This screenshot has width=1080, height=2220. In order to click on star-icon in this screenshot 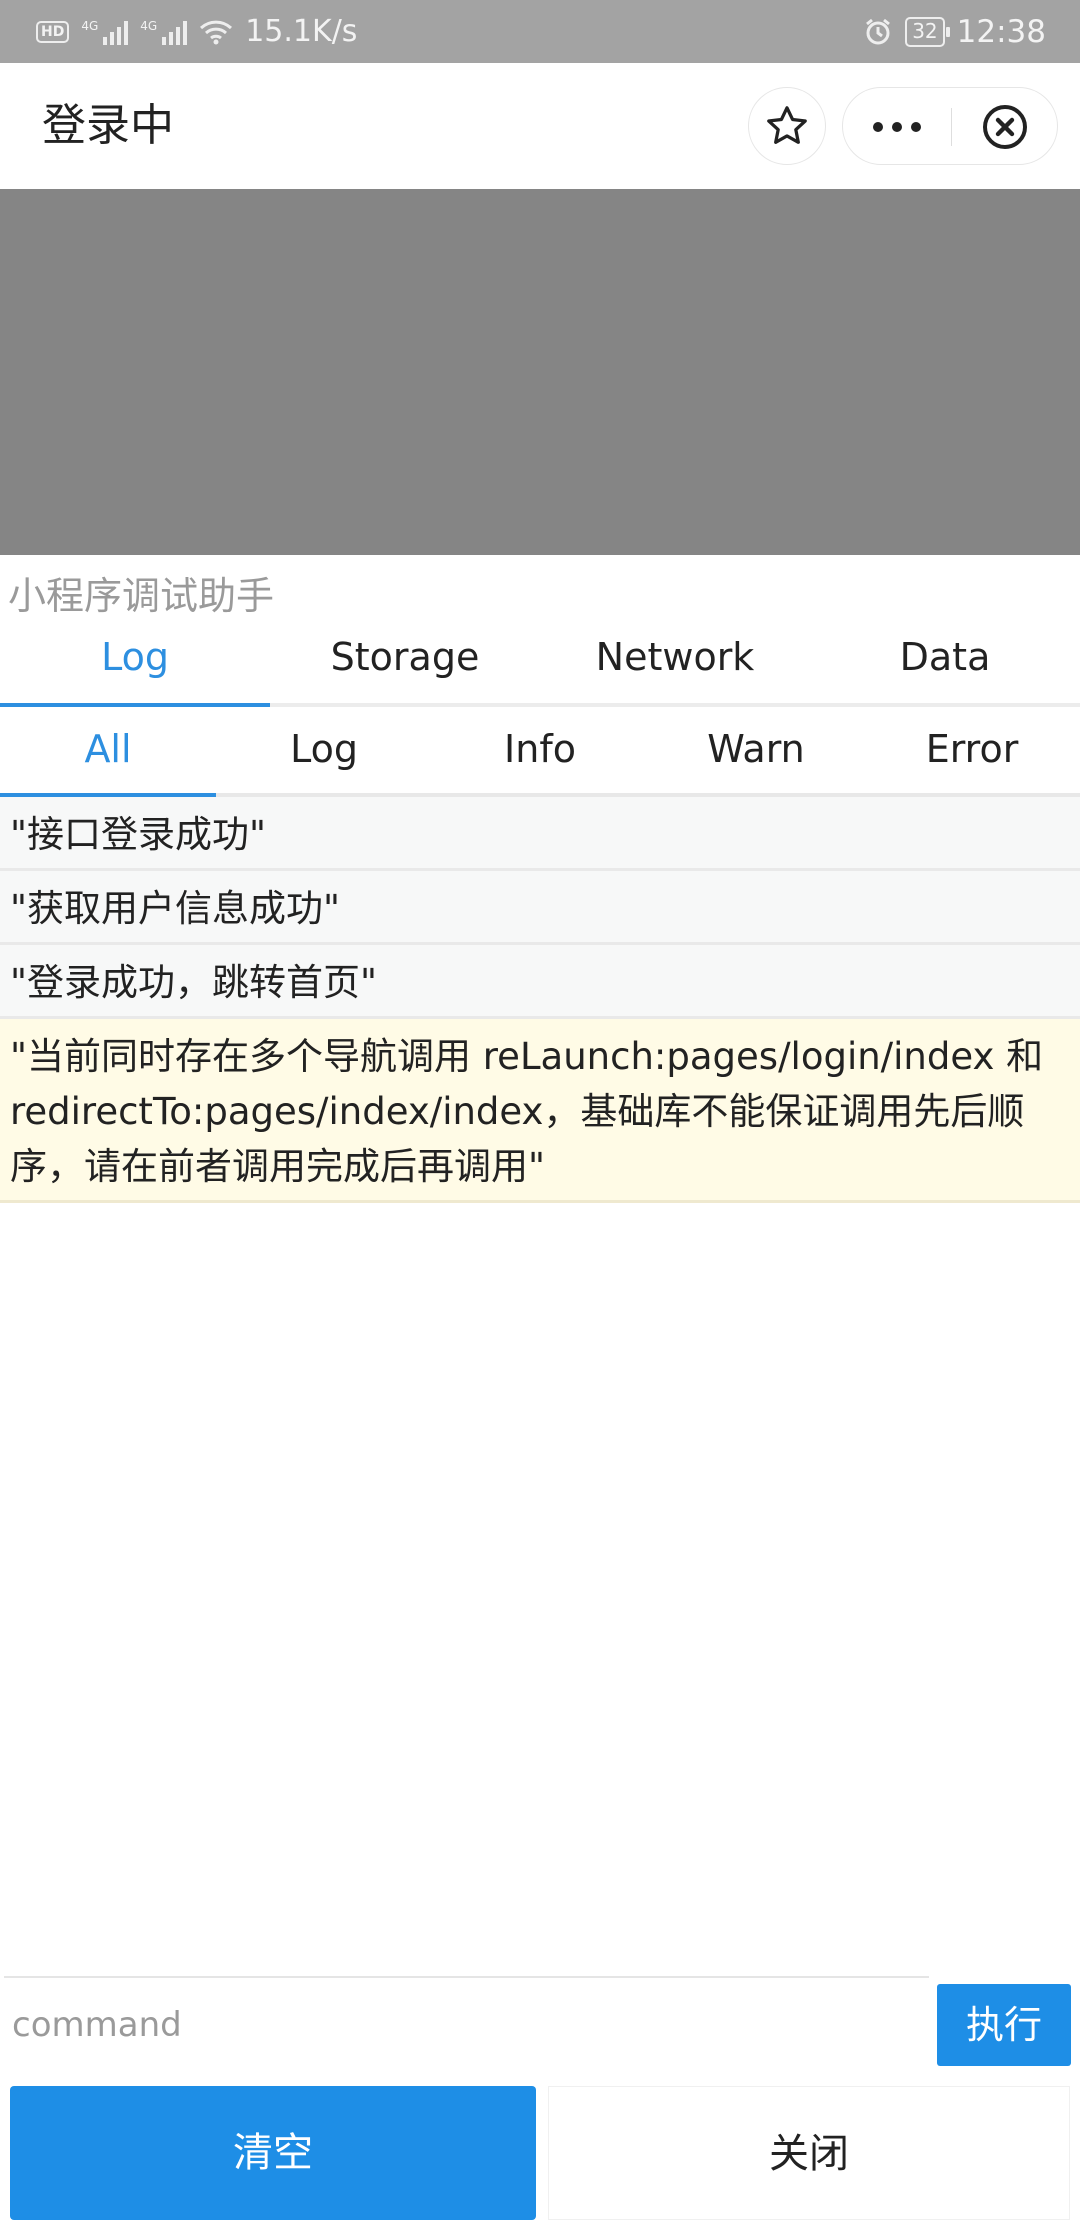, I will do `click(787, 125)`.